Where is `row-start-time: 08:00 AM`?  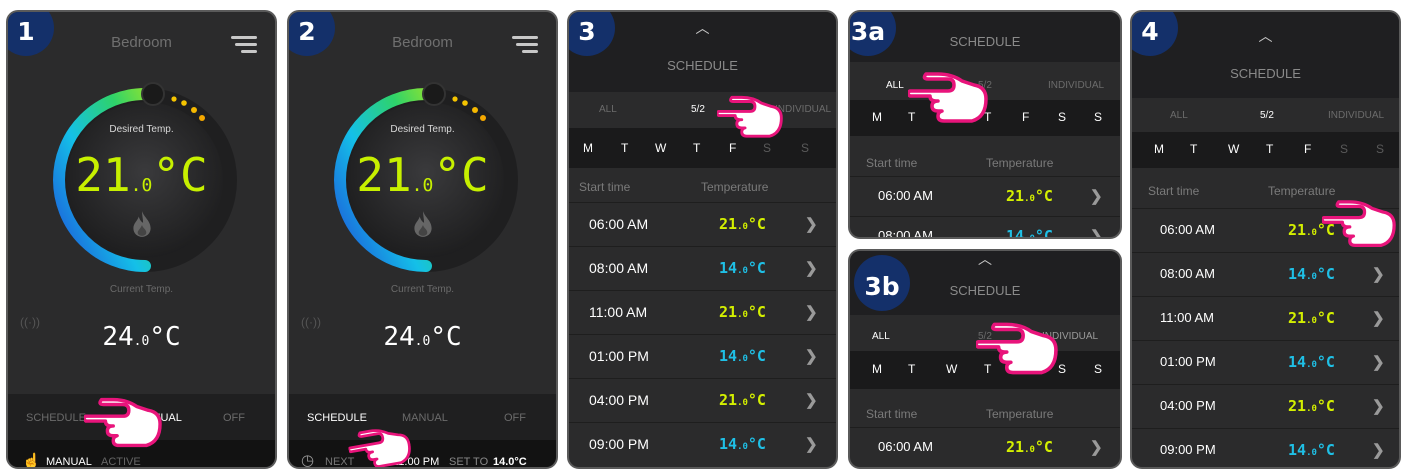 row-start-time: 08:00 AM is located at coordinates (1187, 273).